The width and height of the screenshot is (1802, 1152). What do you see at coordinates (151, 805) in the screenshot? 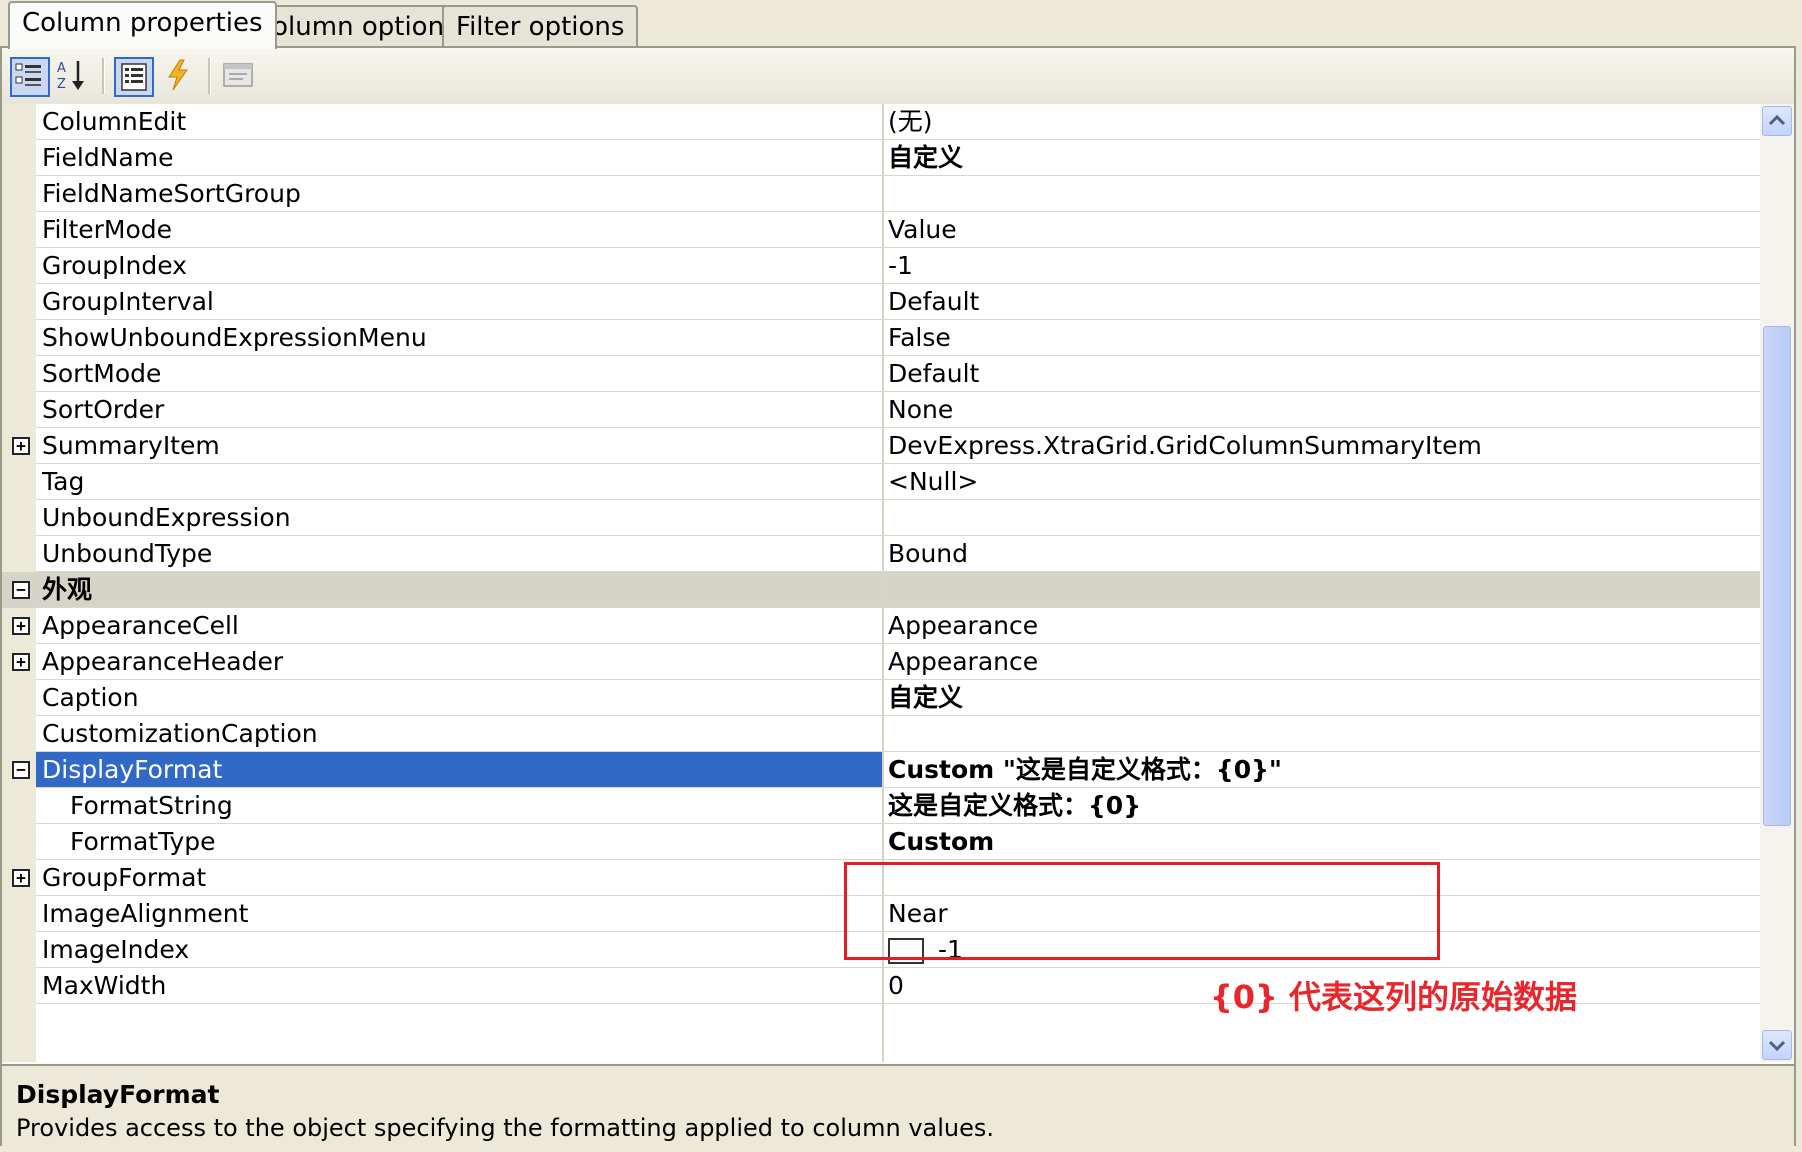
I see `property-name: FormatString` at bounding box center [151, 805].